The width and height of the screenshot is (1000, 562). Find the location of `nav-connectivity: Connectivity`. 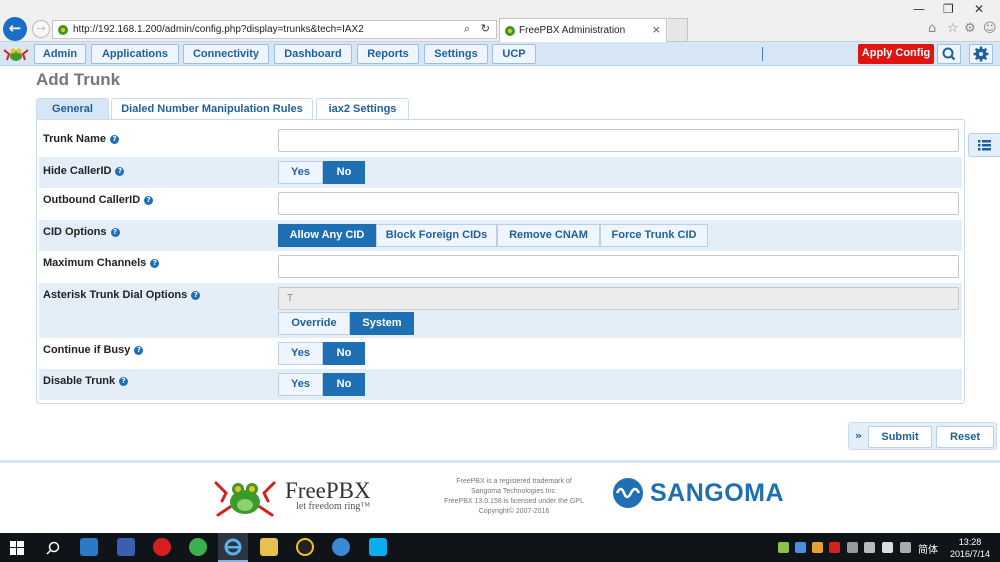

nav-connectivity: Connectivity is located at coordinates (226, 54).